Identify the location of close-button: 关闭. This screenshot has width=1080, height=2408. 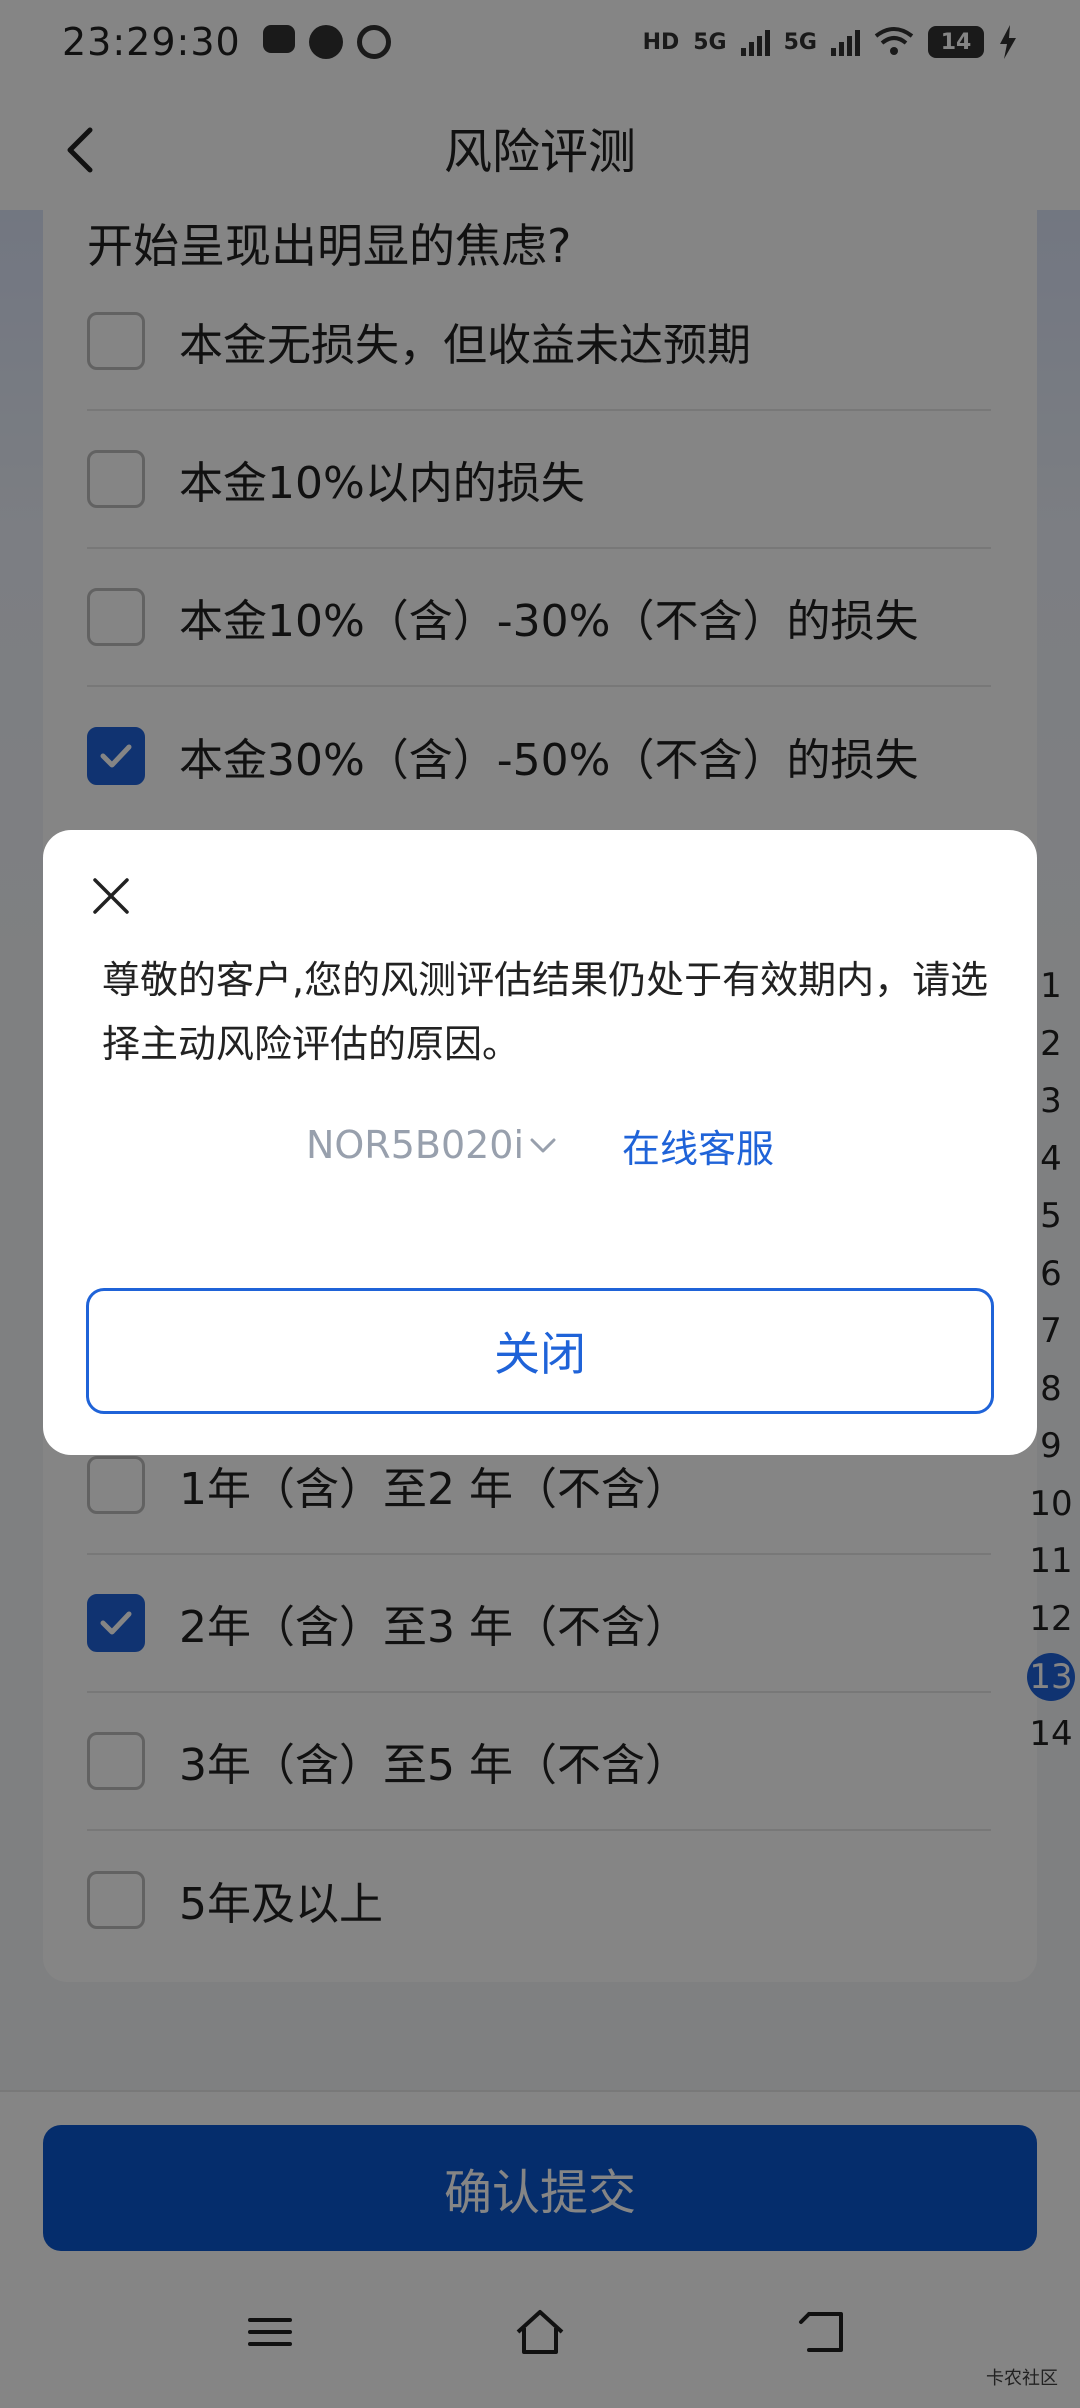
(540, 1351).